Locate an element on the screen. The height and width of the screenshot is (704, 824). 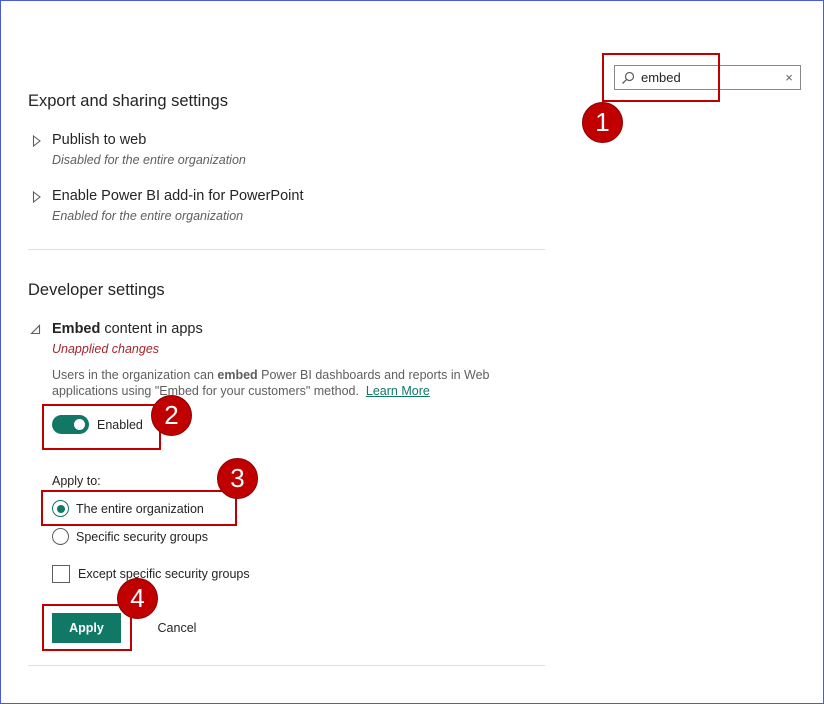
powerpoint-addin-title: Enable Power BI add-in for PowerPoint is located at coordinates (177, 196).